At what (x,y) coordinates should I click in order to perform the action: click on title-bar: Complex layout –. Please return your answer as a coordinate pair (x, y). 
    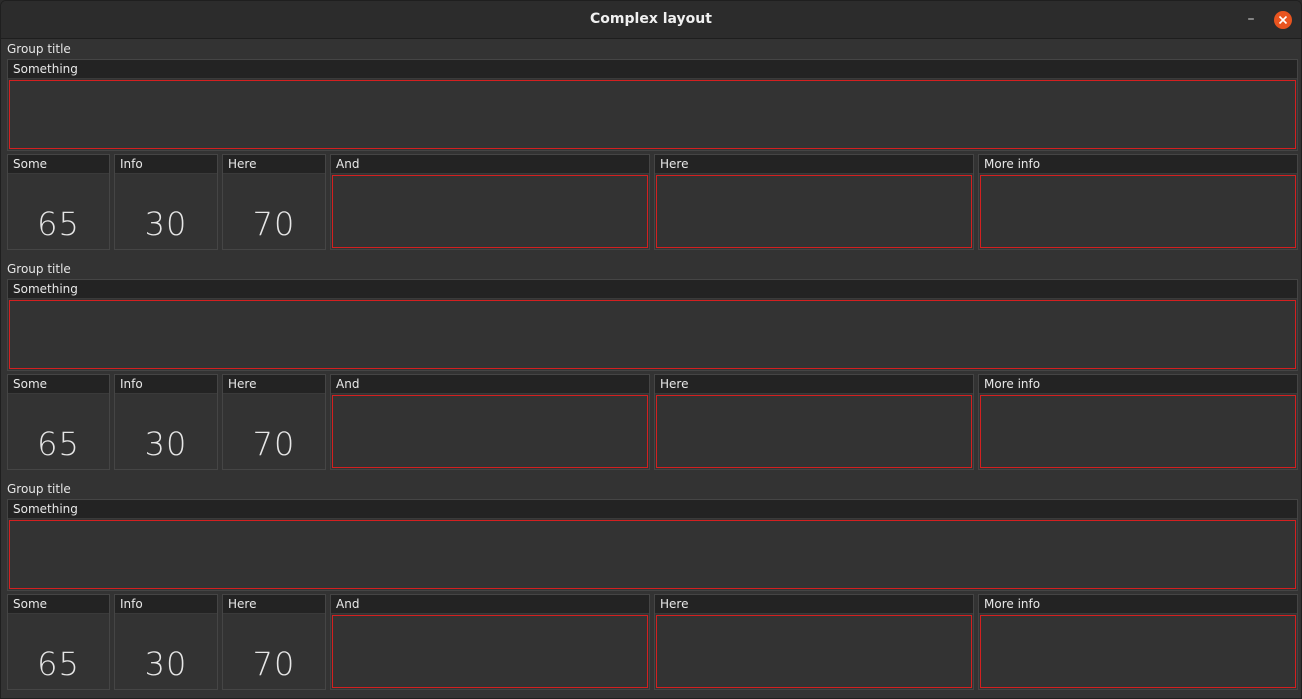
    Looking at the image, I should click on (651, 20).